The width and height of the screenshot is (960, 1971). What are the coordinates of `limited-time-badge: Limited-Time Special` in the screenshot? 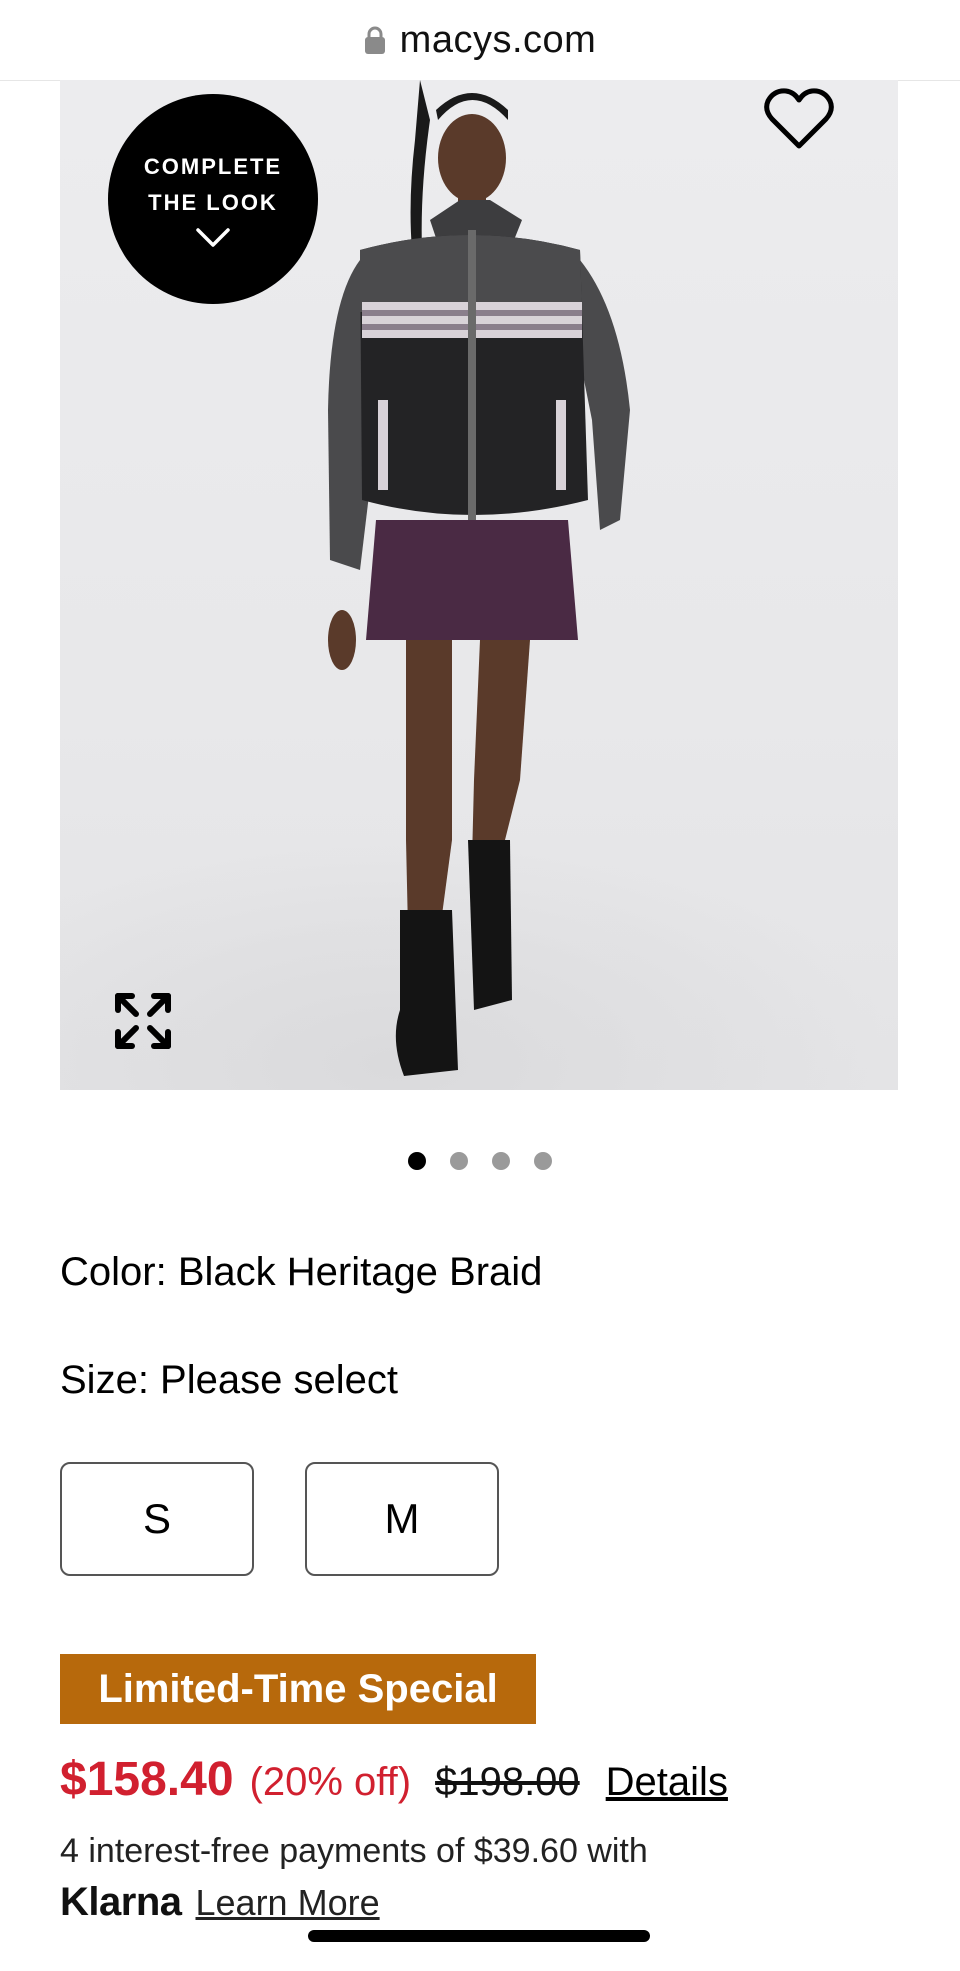 It's located at (298, 1689).